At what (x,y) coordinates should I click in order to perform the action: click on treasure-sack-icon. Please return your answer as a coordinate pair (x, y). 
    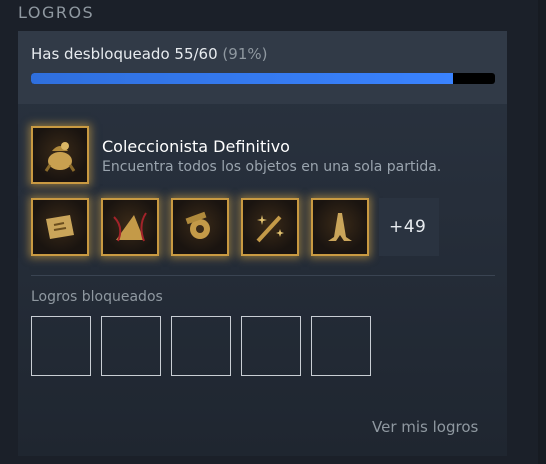
    Looking at the image, I should click on (60, 155).